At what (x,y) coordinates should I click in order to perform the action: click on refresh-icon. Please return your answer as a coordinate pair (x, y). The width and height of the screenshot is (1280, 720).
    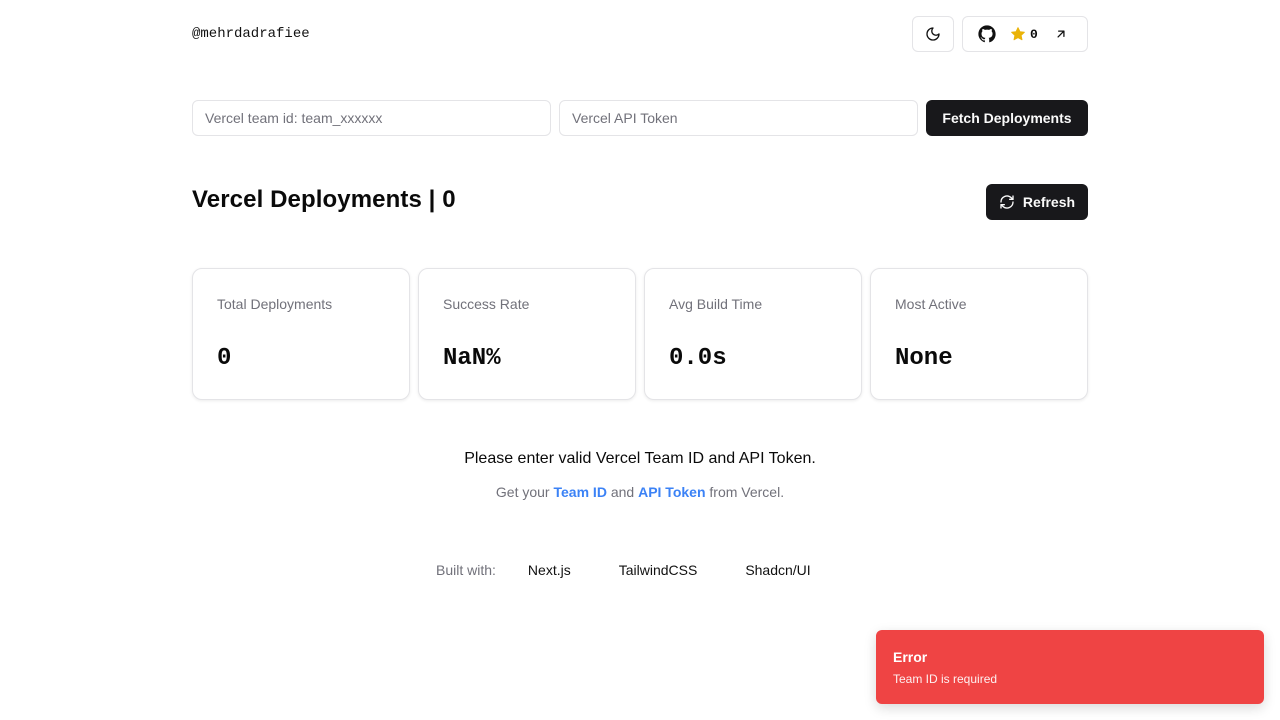
    Looking at the image, I should click on (1007, 202).